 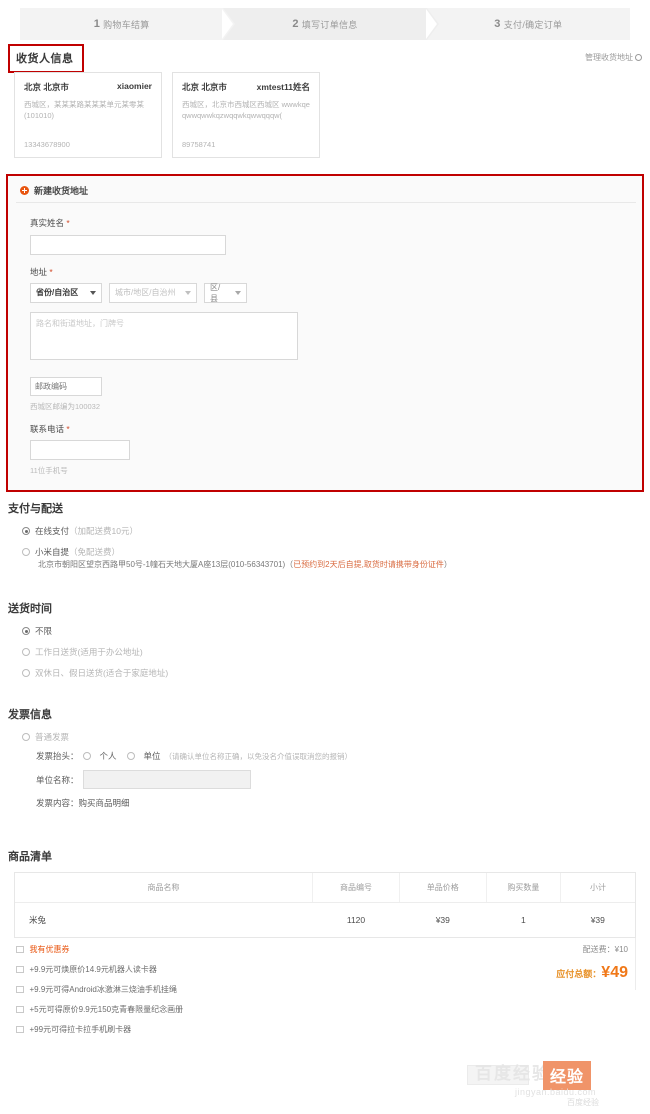 What do you see at coordinates (228, 24) in the screenshot?
I see `step-1-arrow-inner-icon` at bounding box center [228, 24].